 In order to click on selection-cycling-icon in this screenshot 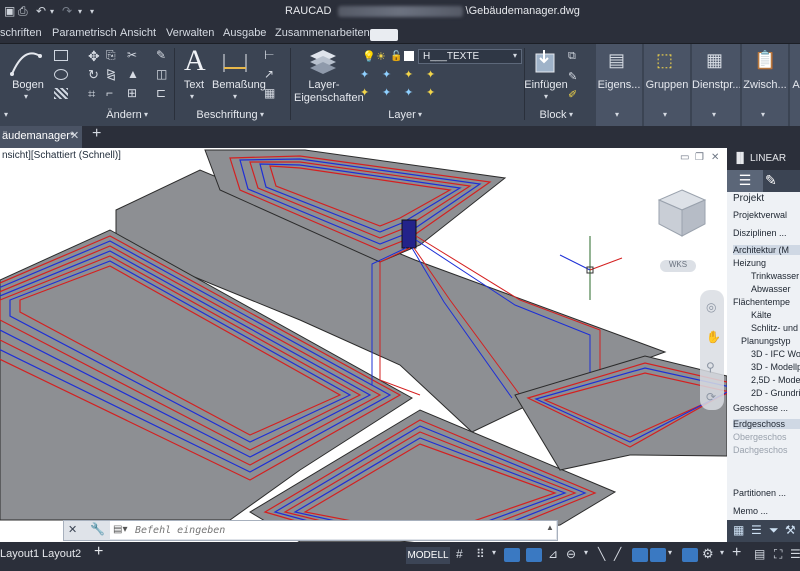, I will do `click(640, 555)`.